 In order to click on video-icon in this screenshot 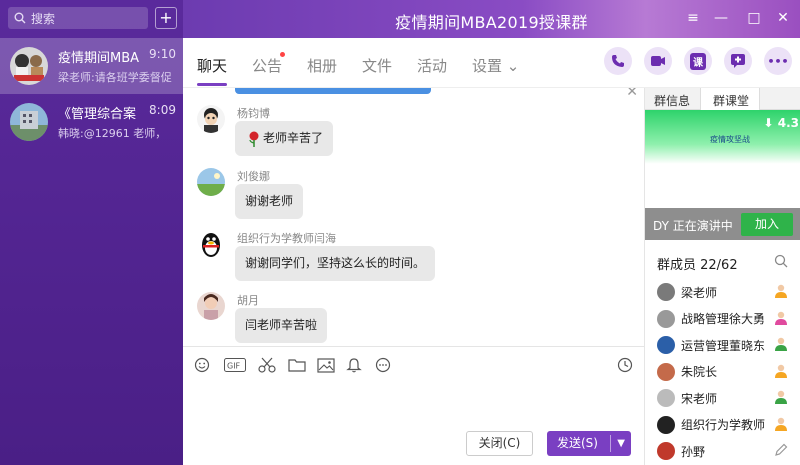, I will do `click(658, 61)`.